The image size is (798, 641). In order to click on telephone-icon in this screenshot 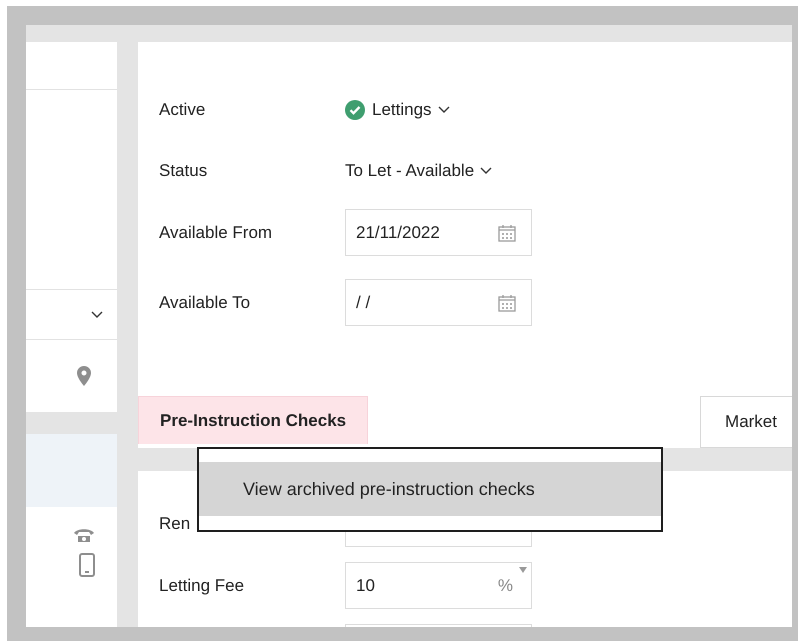, I will do `click(84, 535)`.